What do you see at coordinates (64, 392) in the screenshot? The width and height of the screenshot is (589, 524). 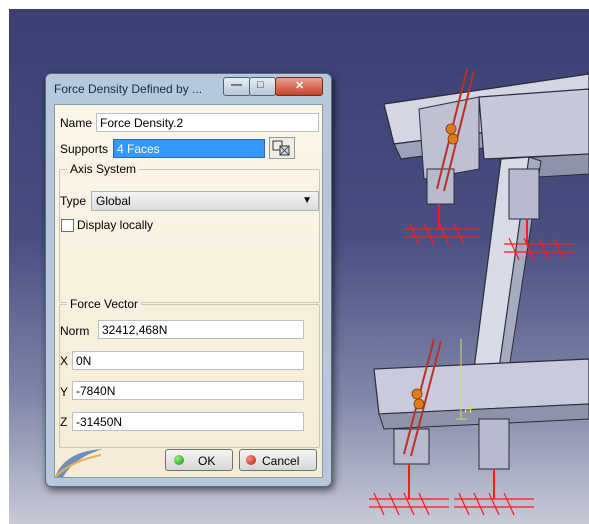 I see `y-label: Y` at bounding box center [64, 392].